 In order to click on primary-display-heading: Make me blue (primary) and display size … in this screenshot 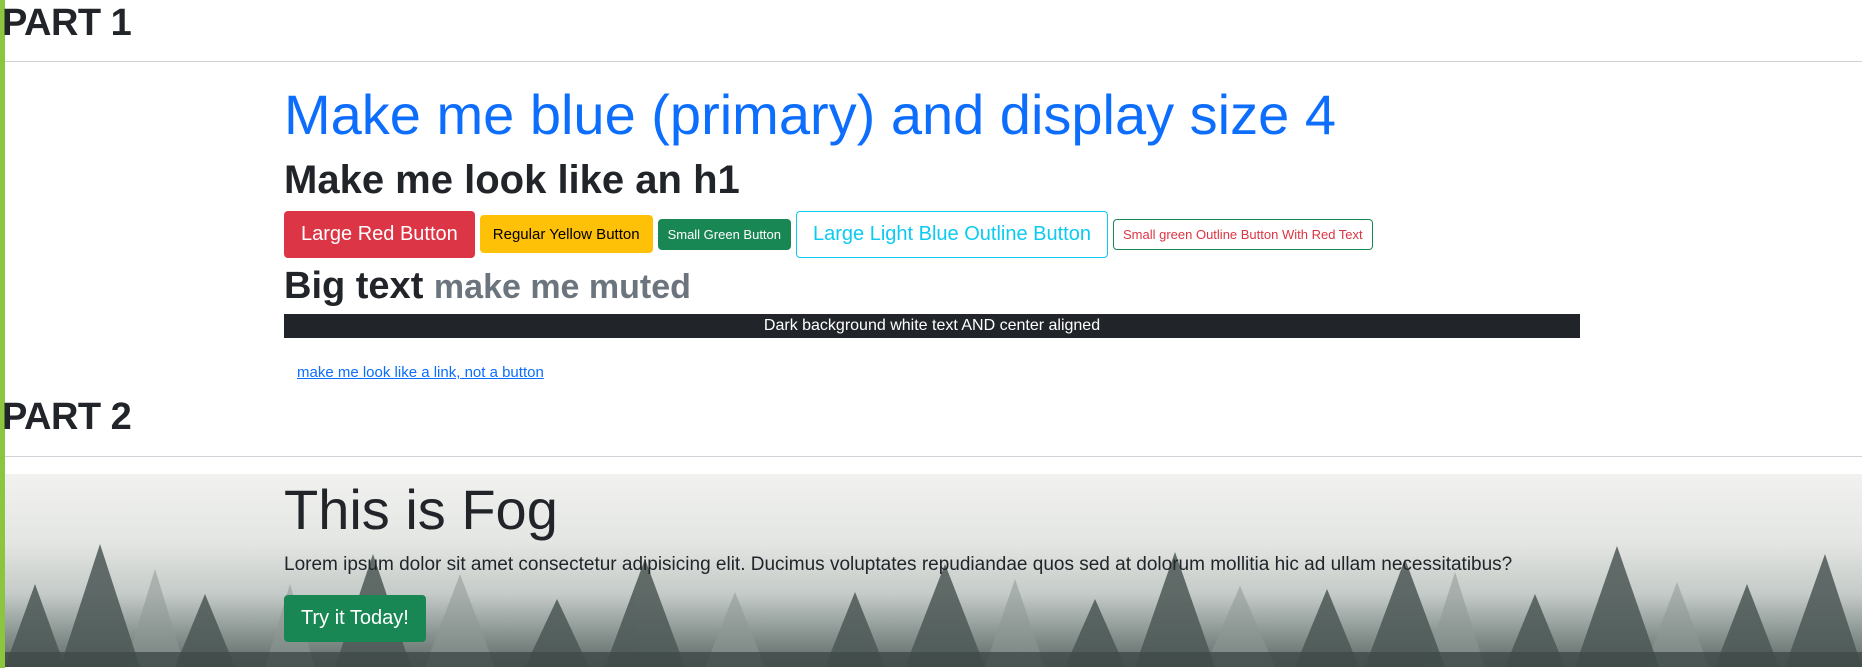, I will do `click(810, 114)`.